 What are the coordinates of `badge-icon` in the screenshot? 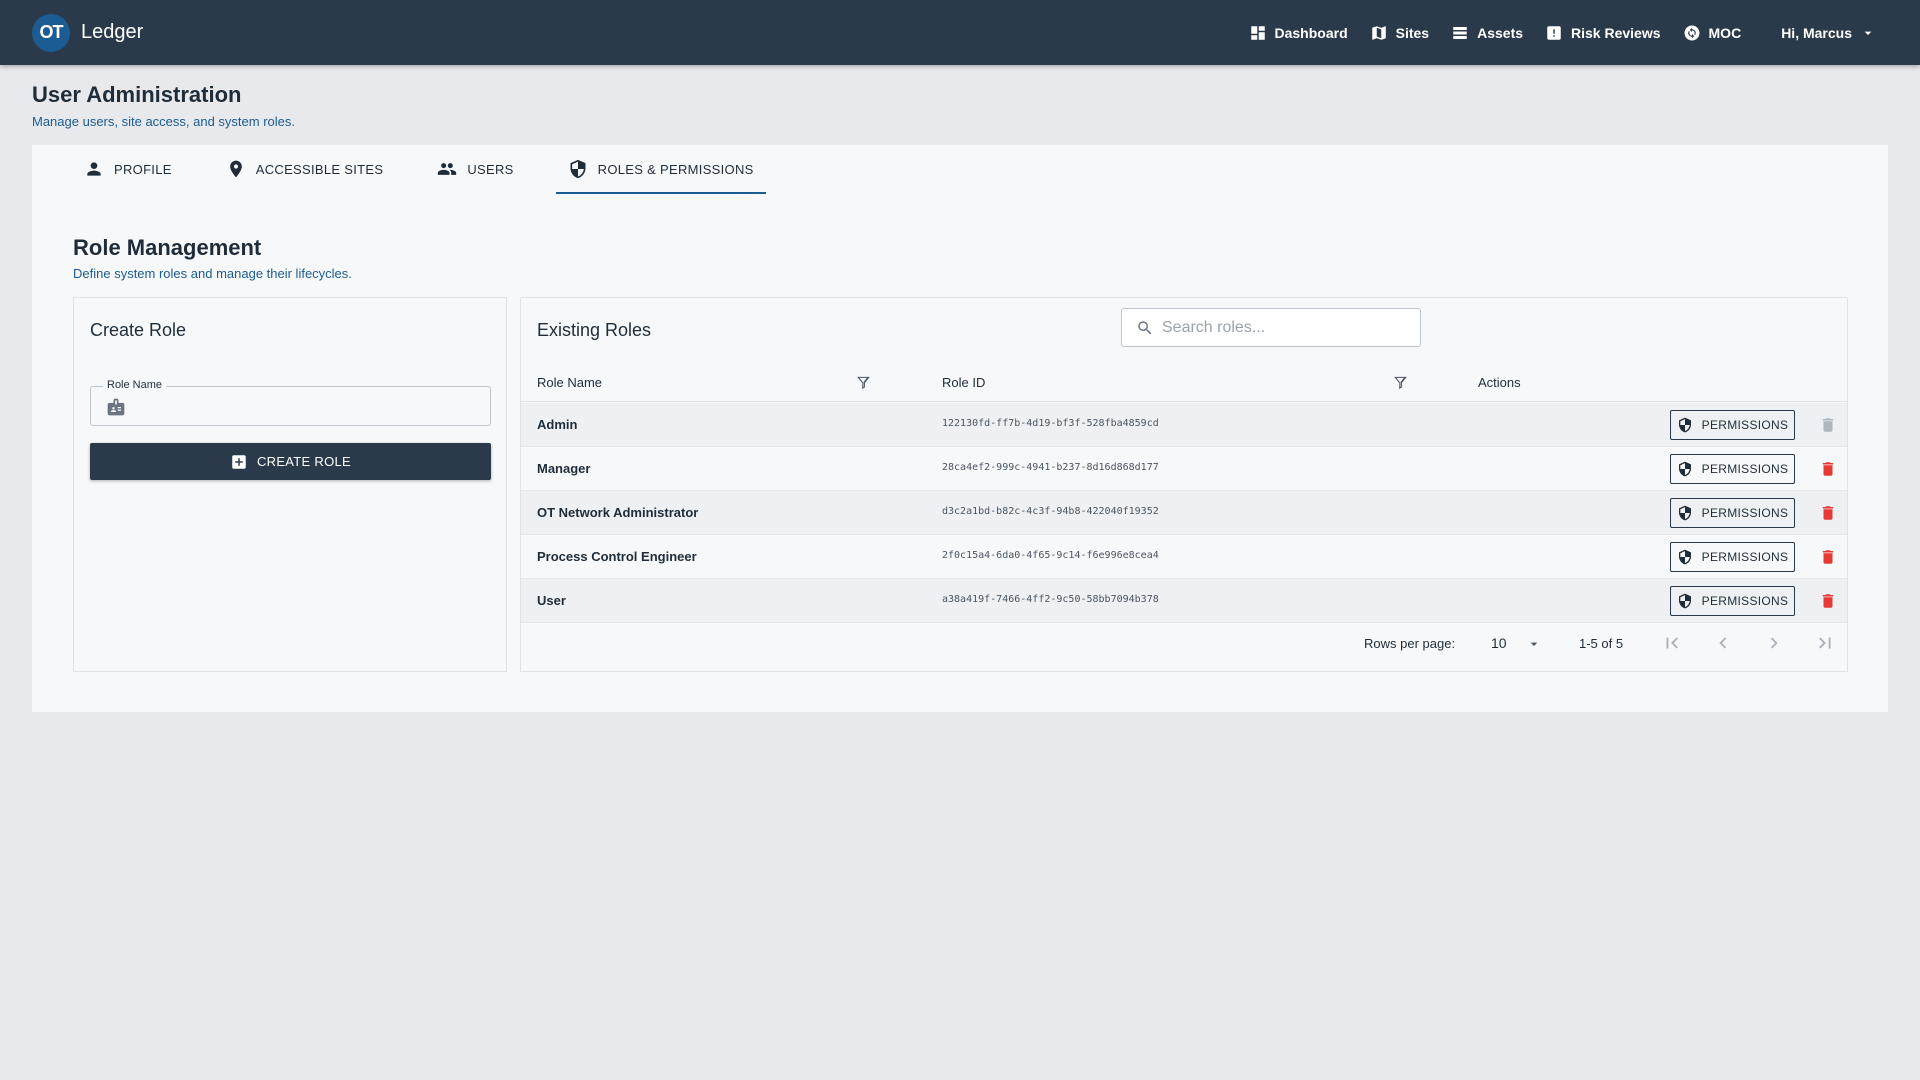 It's located at (116, 407).